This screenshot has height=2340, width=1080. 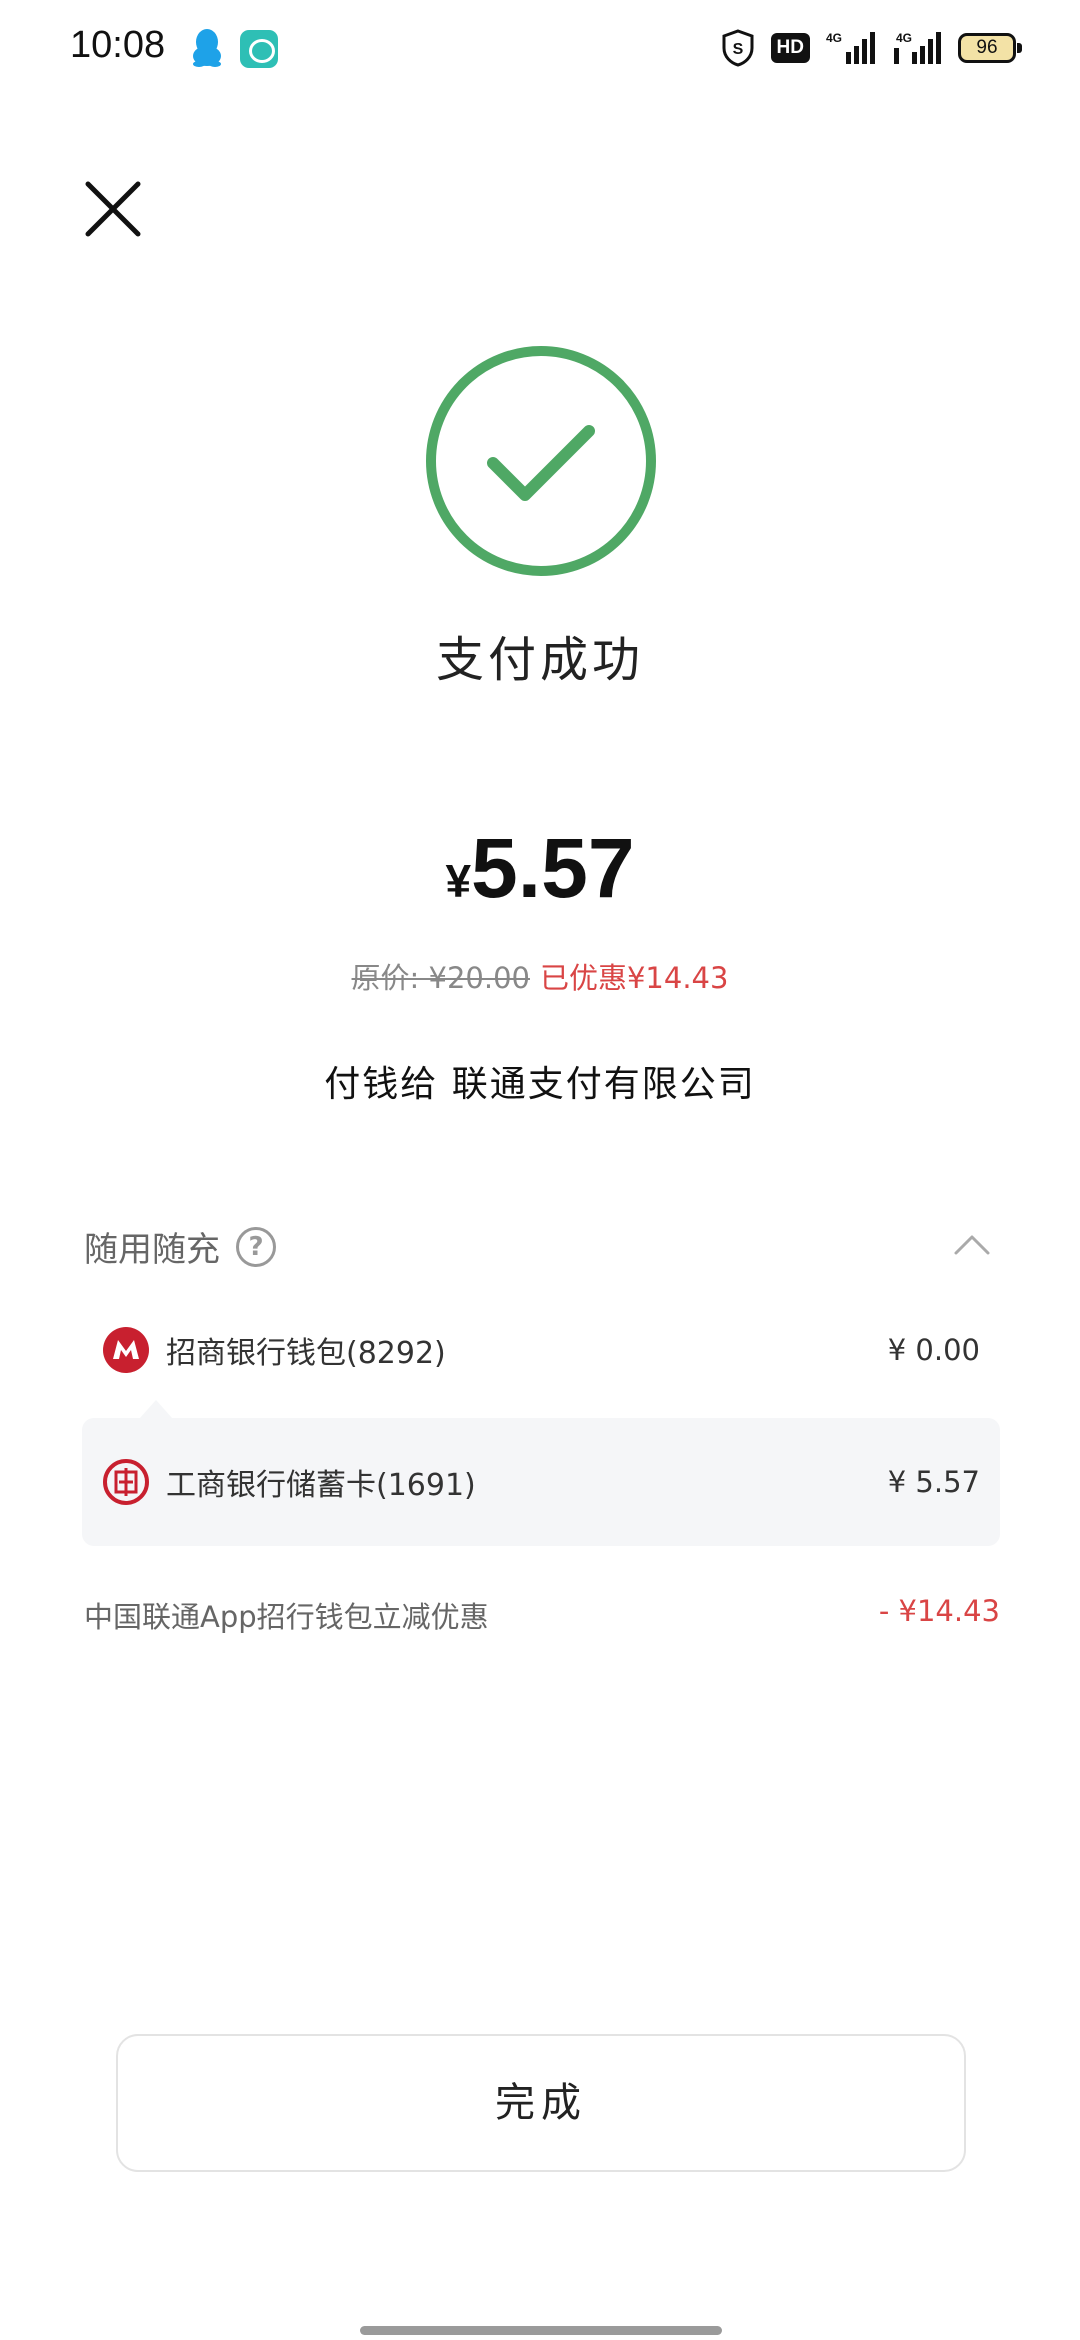 I want to click on price-detail: 原价: ¥20.00 已优惠¥14.43, so click(x=540, y=976).